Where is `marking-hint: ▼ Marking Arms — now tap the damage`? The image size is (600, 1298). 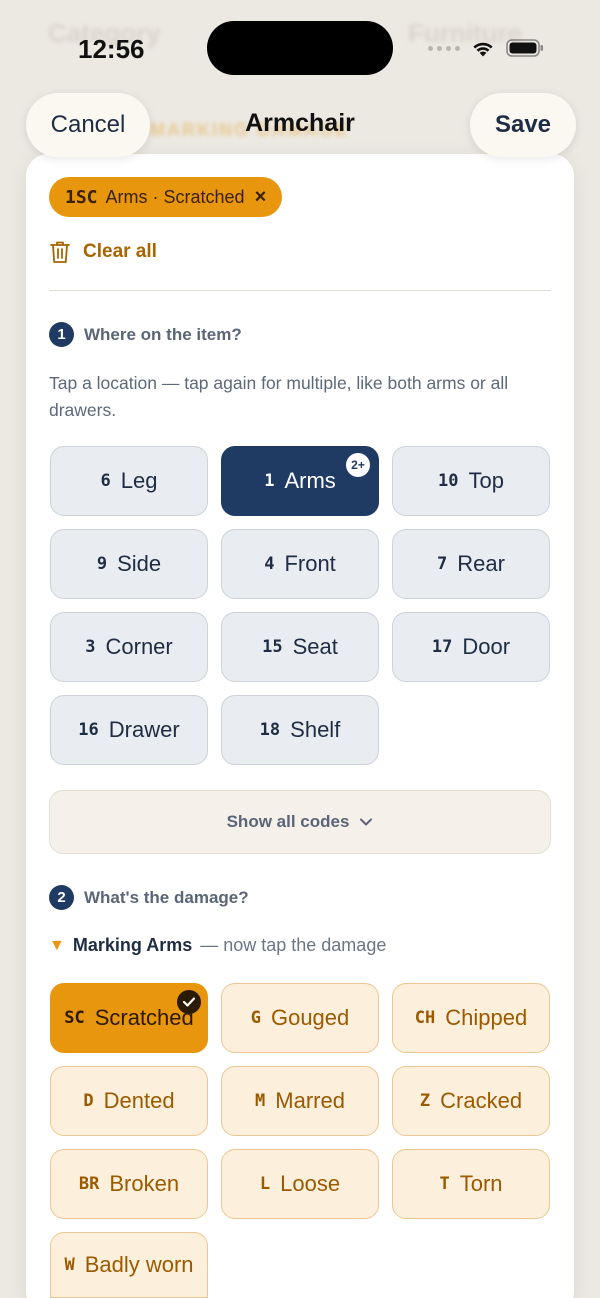 marking-hint: ▼ Marking Arms — now tap the damage is located at coordinates (217, 945).